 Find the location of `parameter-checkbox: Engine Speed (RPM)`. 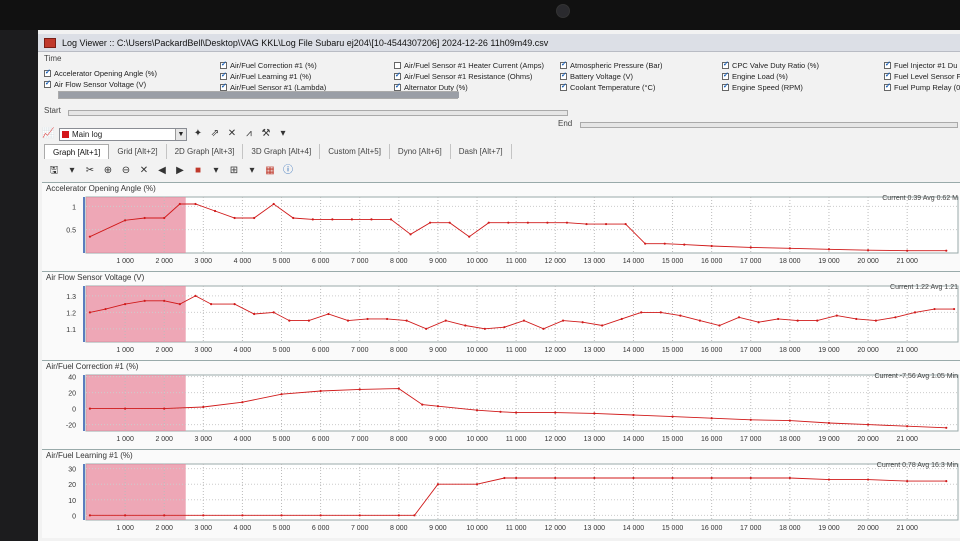

parameter-checkbox: Engine Speed (RPM) is located at coordinates (770, 87).